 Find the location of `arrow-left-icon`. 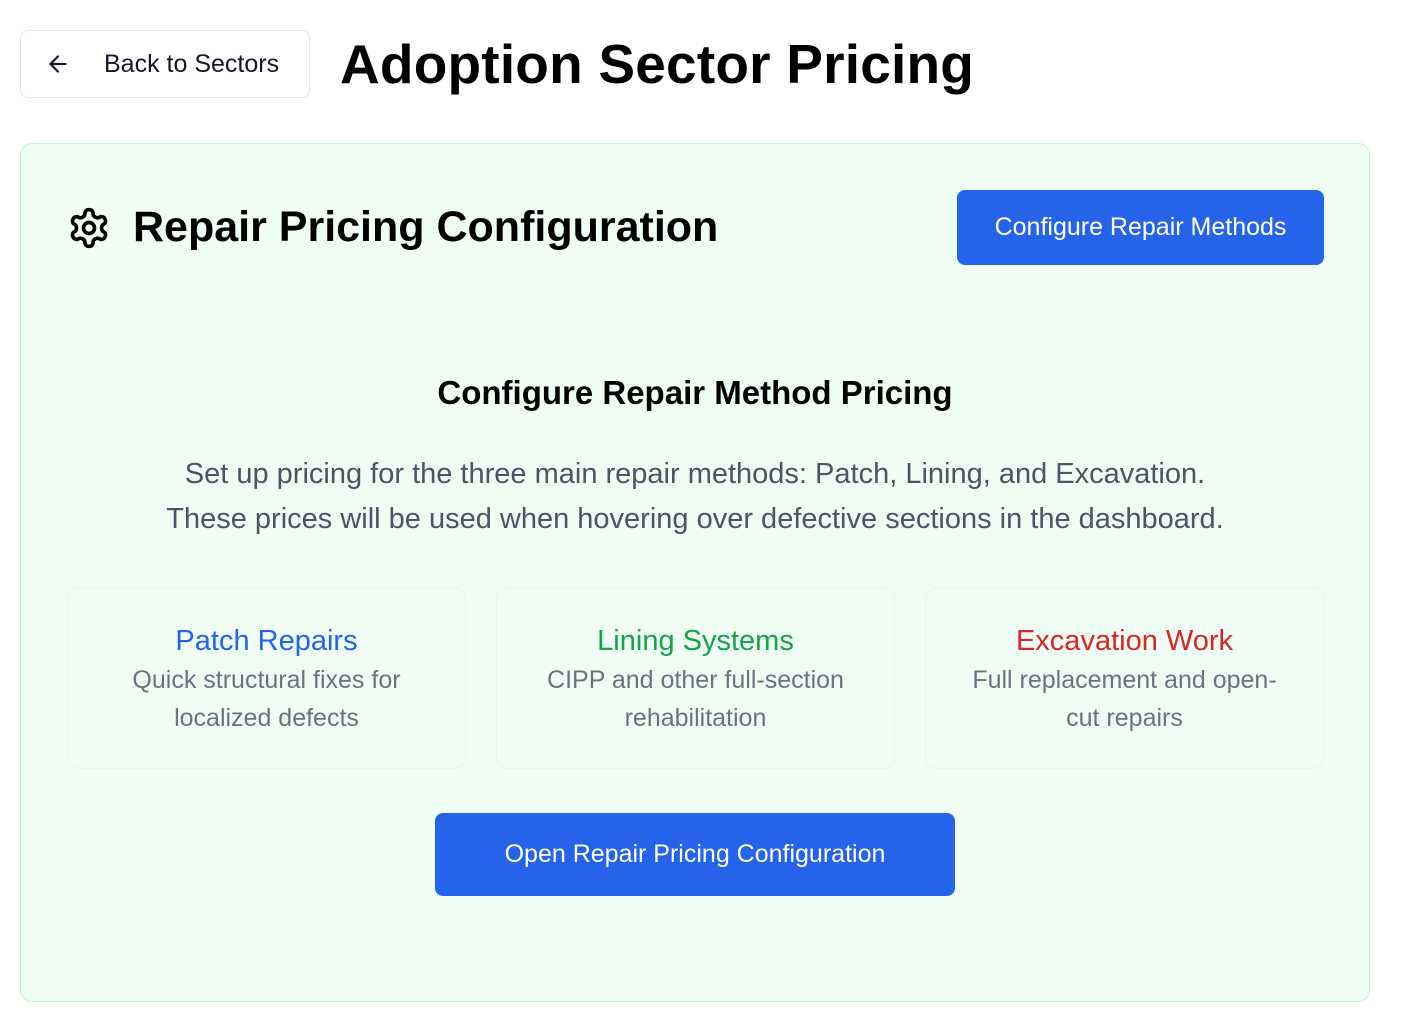

arrow-left-icon is located at coordinates (58, 64).